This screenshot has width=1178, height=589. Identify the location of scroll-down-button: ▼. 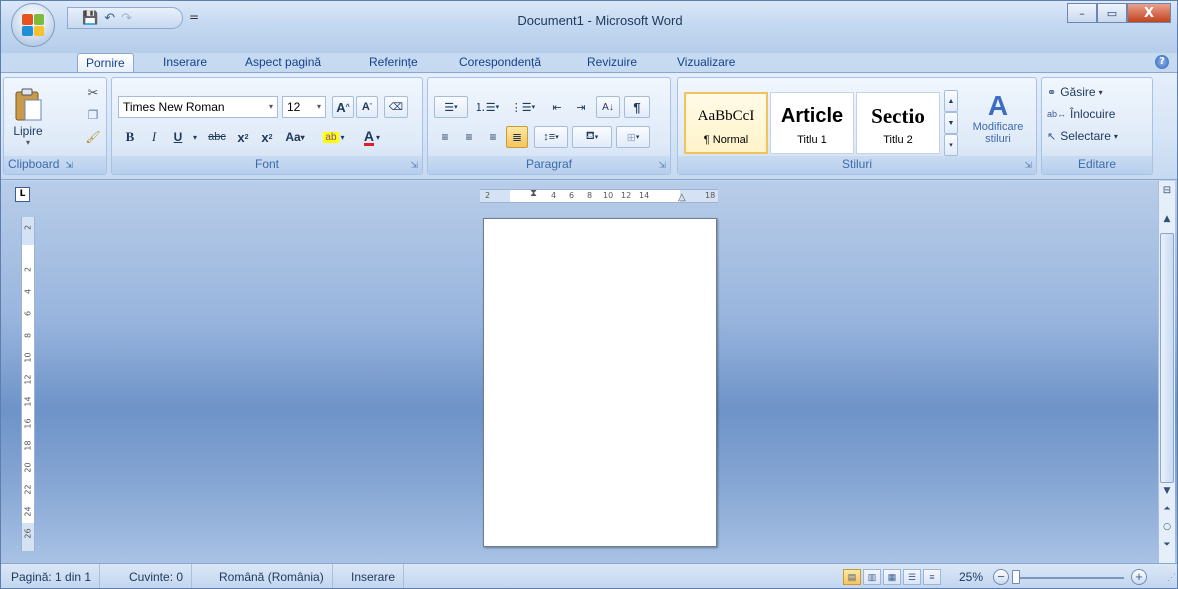
(1167, 491).